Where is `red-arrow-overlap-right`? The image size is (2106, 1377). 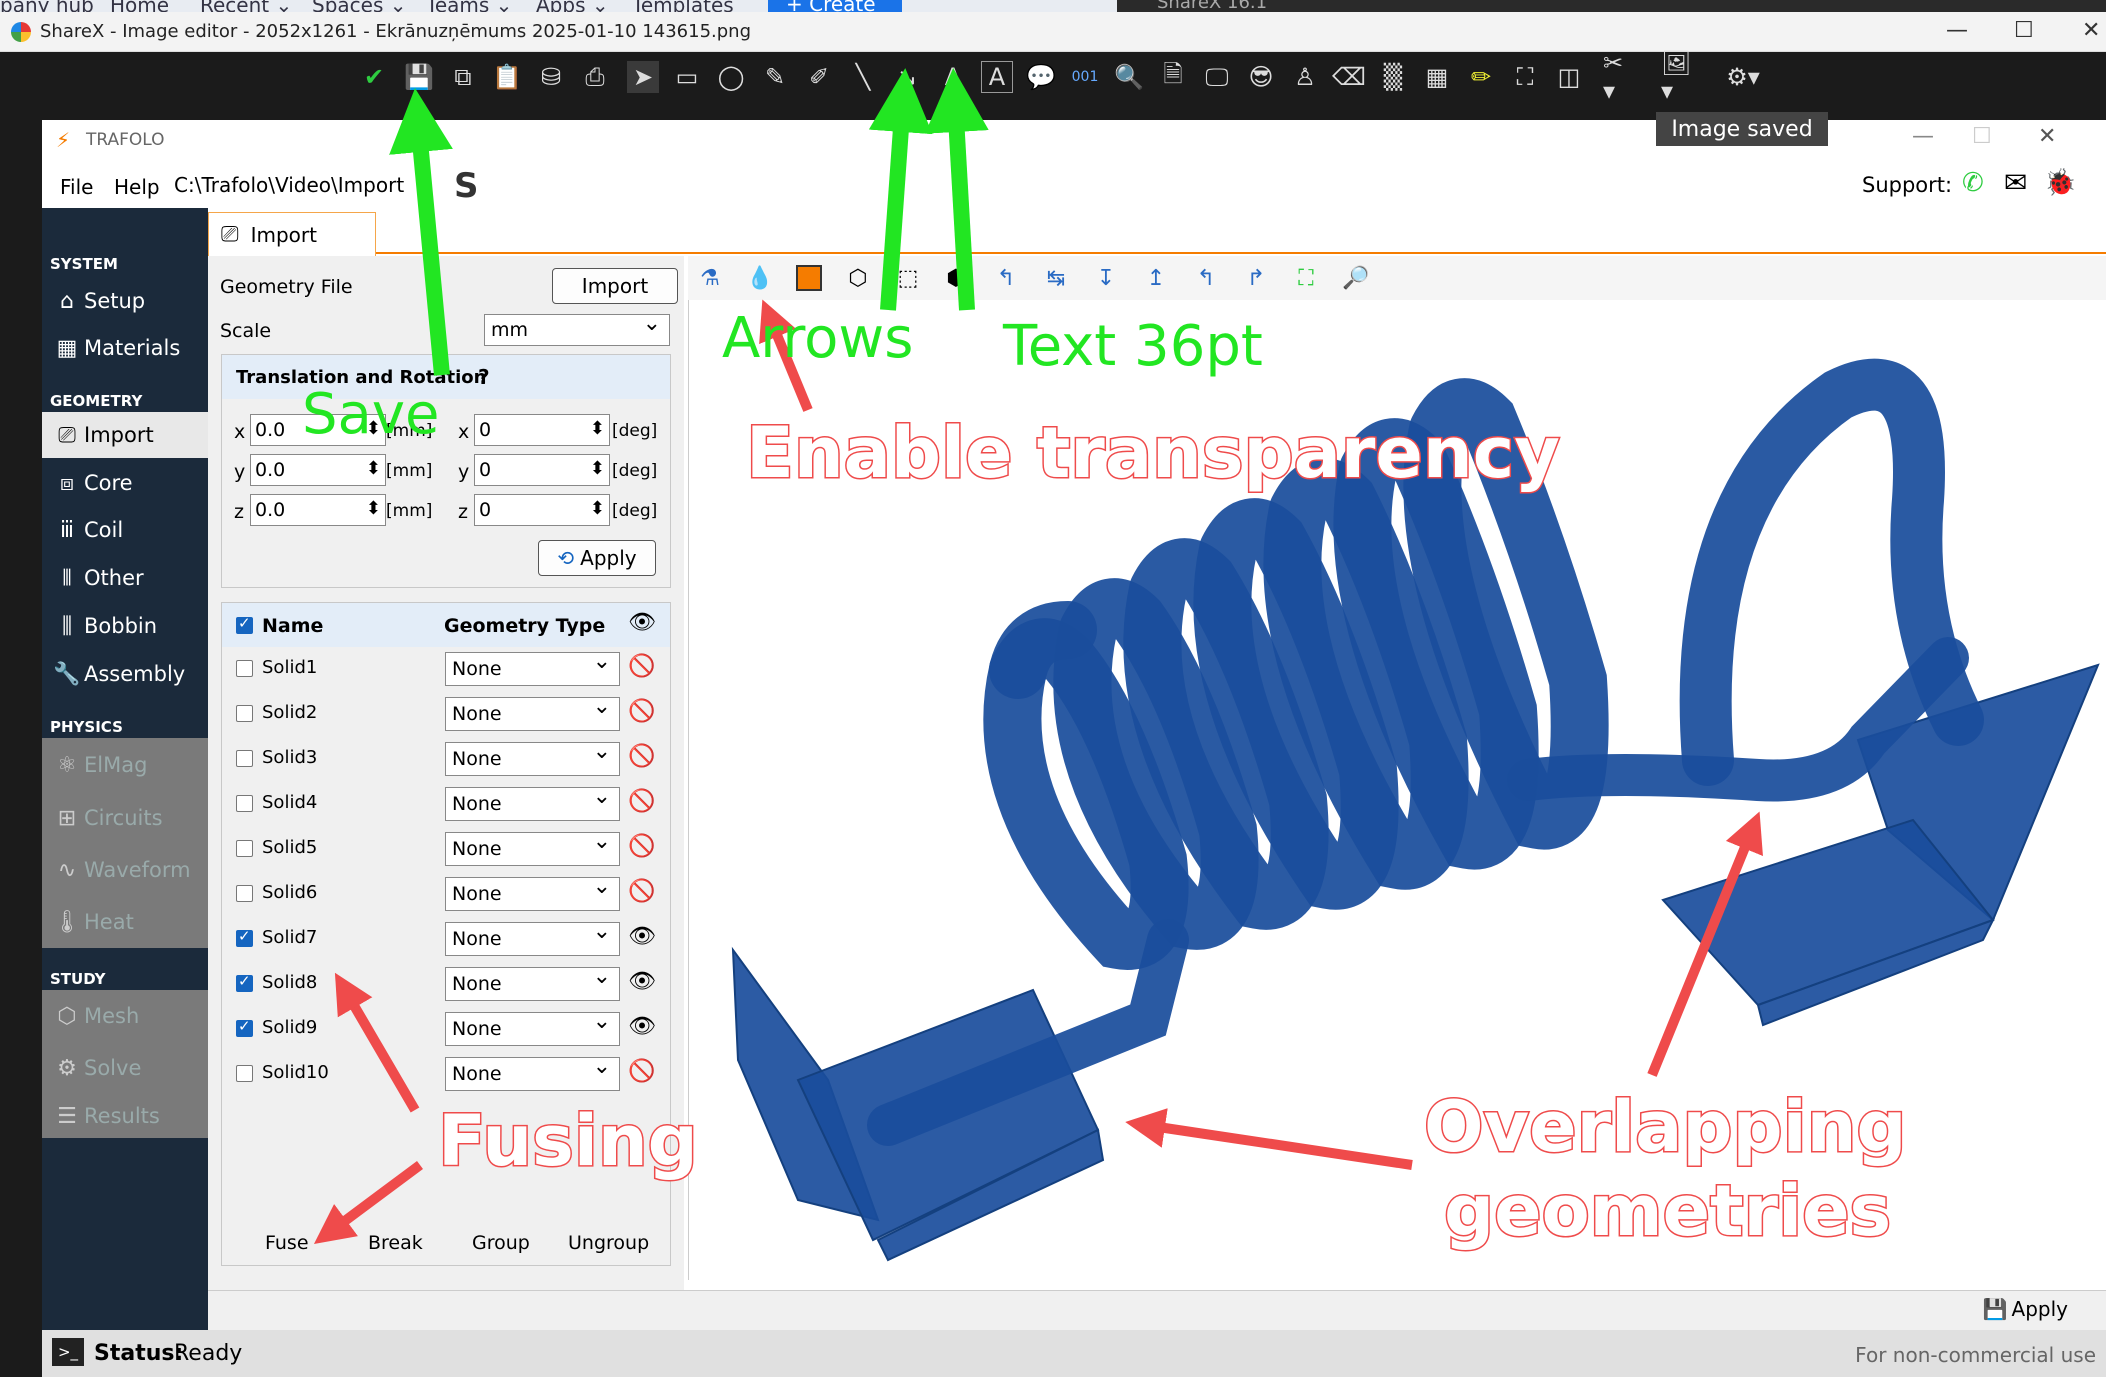 red-arrow-overlap-right is located at coordinates (1705, 944).